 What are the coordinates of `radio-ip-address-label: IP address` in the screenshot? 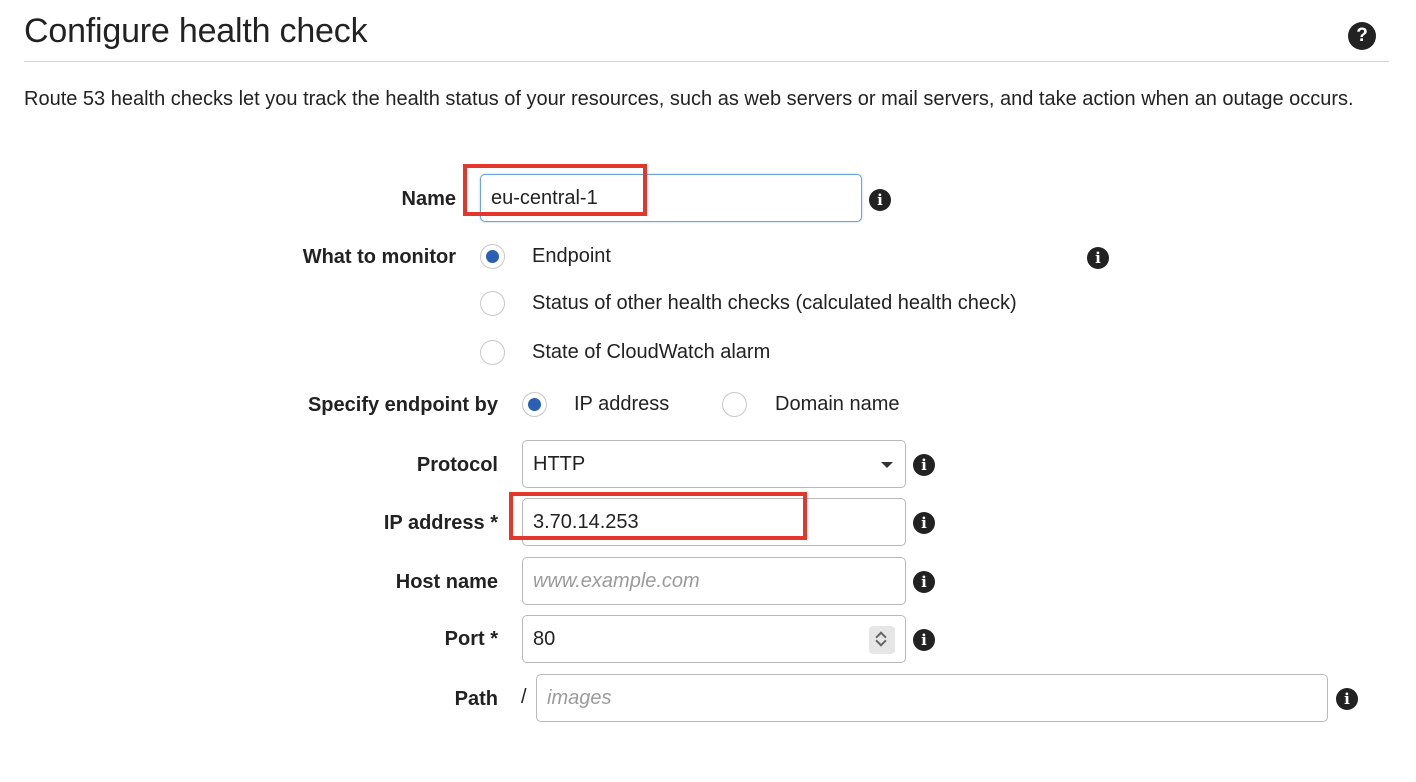 It's located at (622, 404).